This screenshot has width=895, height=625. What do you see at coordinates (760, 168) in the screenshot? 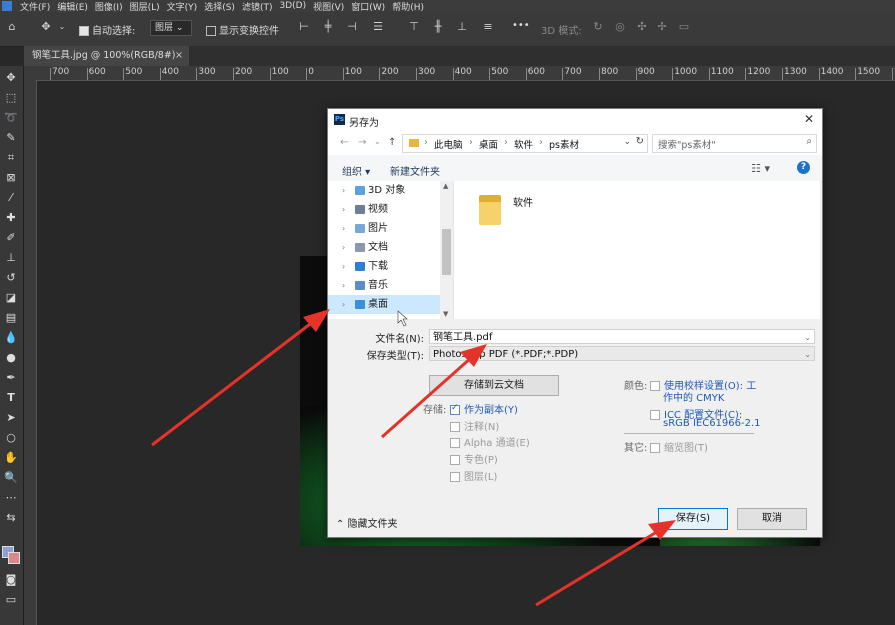
I see `view-options-icon: ☷ ▾` at bounding box center [760, 168].